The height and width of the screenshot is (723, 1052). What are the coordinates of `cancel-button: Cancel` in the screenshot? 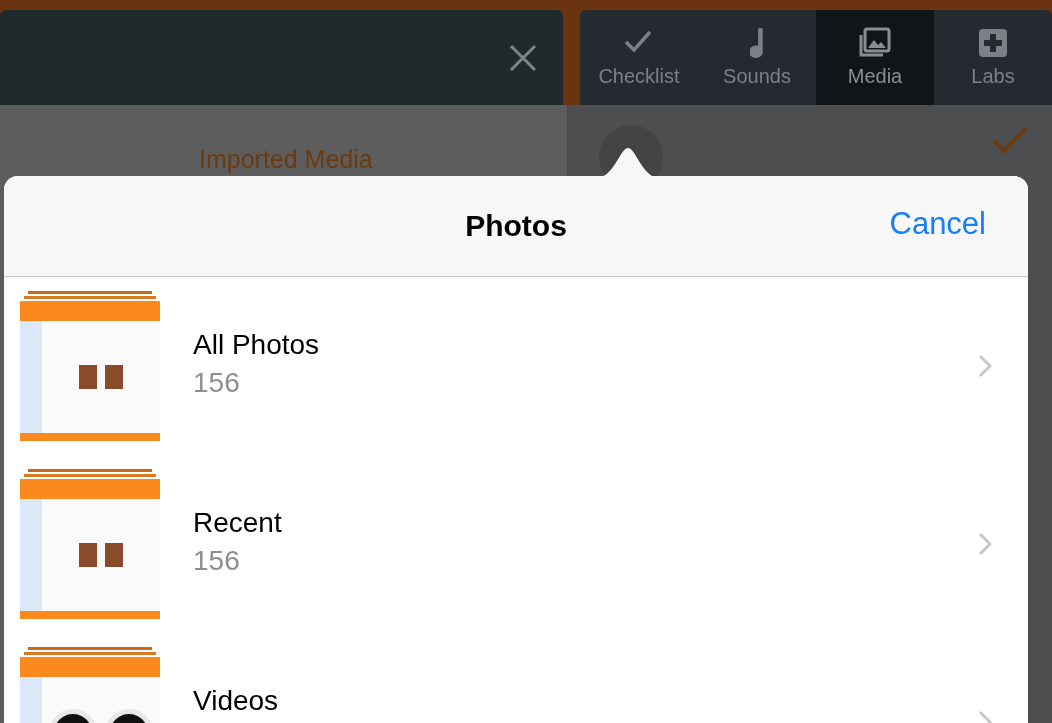 It's located at (937, 224).